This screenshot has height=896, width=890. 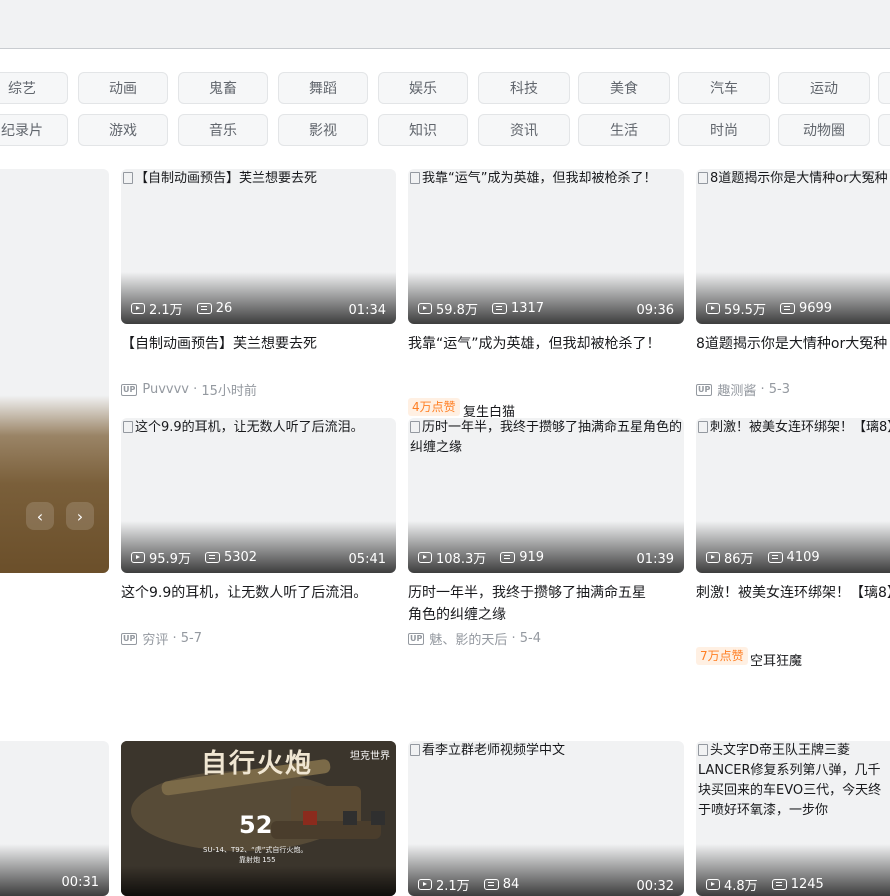 What do you see at coordinates (779, 389) in the screenshot?
I see `upload-date: 5-3` at bounding box center [779, 389].